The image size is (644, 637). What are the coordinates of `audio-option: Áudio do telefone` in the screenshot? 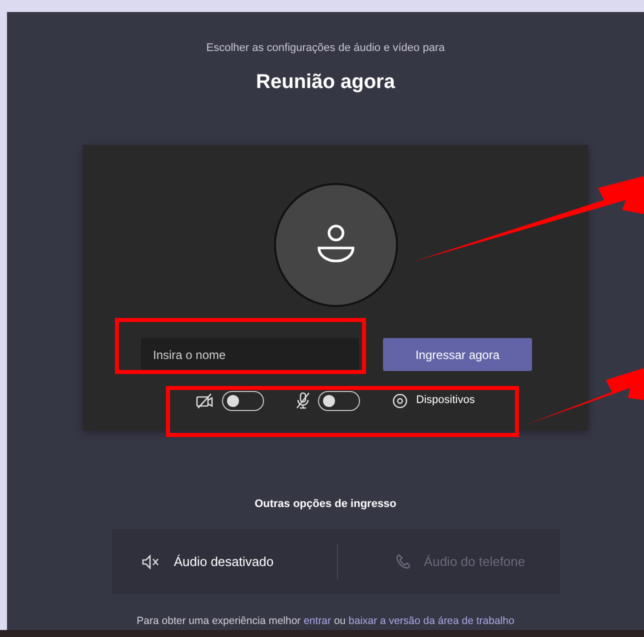 It's located at (475, 561).